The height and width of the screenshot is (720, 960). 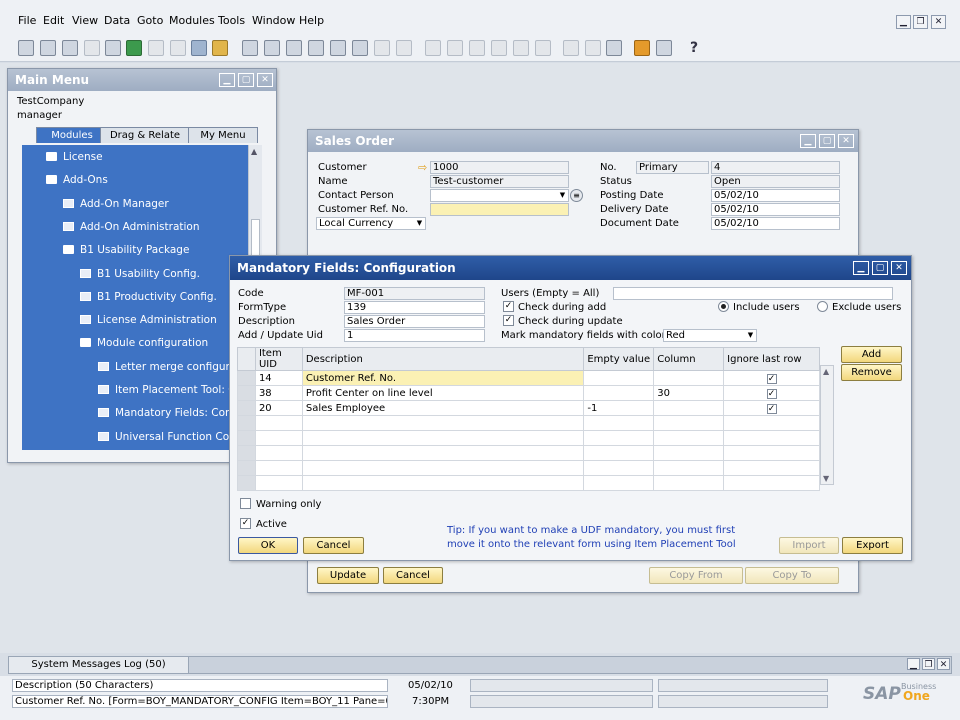 What do you see at coordinates (53, 20) in the screenshot?
I see `menu-edit: Edit` at bounding box center [53, 20].